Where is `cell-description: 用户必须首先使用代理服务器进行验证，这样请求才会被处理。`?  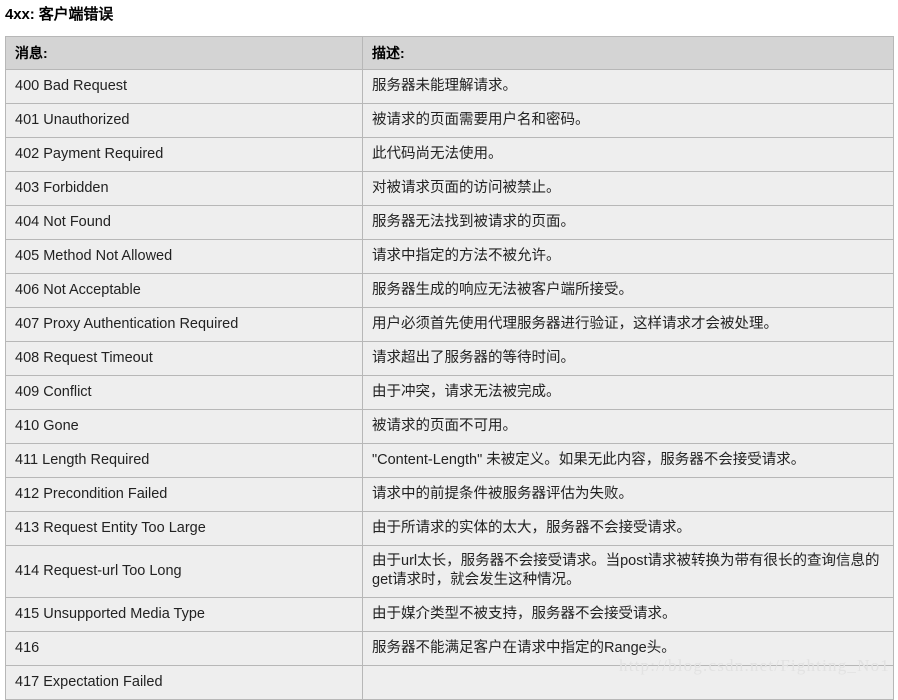 cell-description: 用户必须首先使用代理服务器进行验证，这样请求才会被处理。 is located at coordinates (628, 324).